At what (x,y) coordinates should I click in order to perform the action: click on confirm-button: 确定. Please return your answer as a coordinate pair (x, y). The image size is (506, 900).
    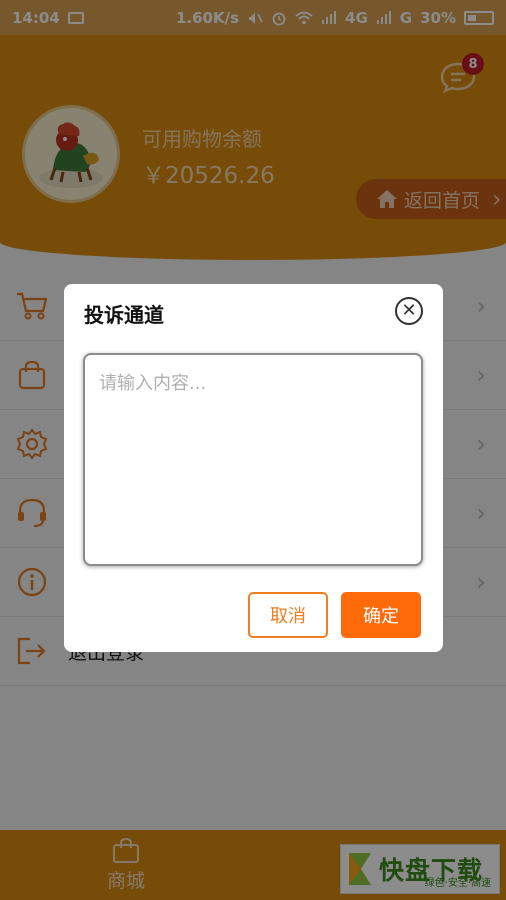
    Looking at the image, I should click on (381, 615).